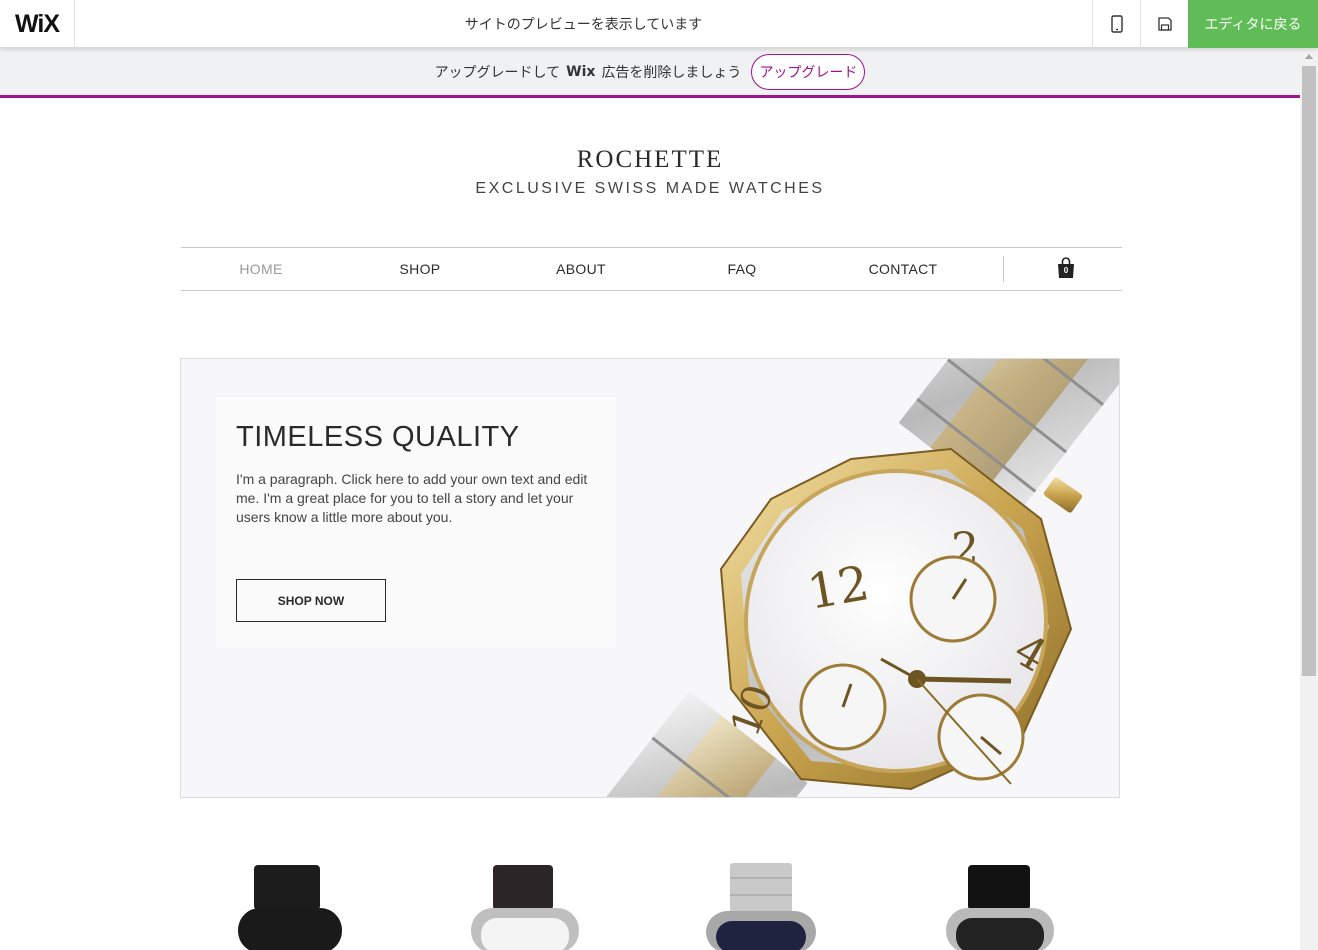 This screenshot has width=1318, height=950. What do you see at coordinates (581, 269) in the screenshot?
I see `nav-item-about: ABOUT` at bounding box center [581, 269].